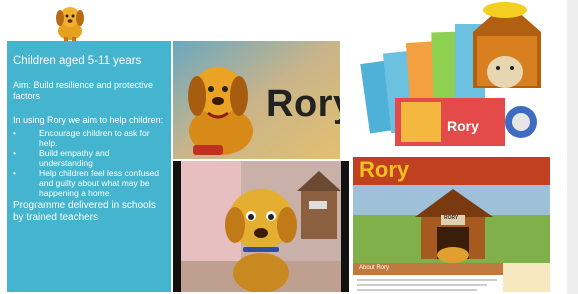 The image size is (578, 294). I want to click on rory-3d-image, so click(261, 226).